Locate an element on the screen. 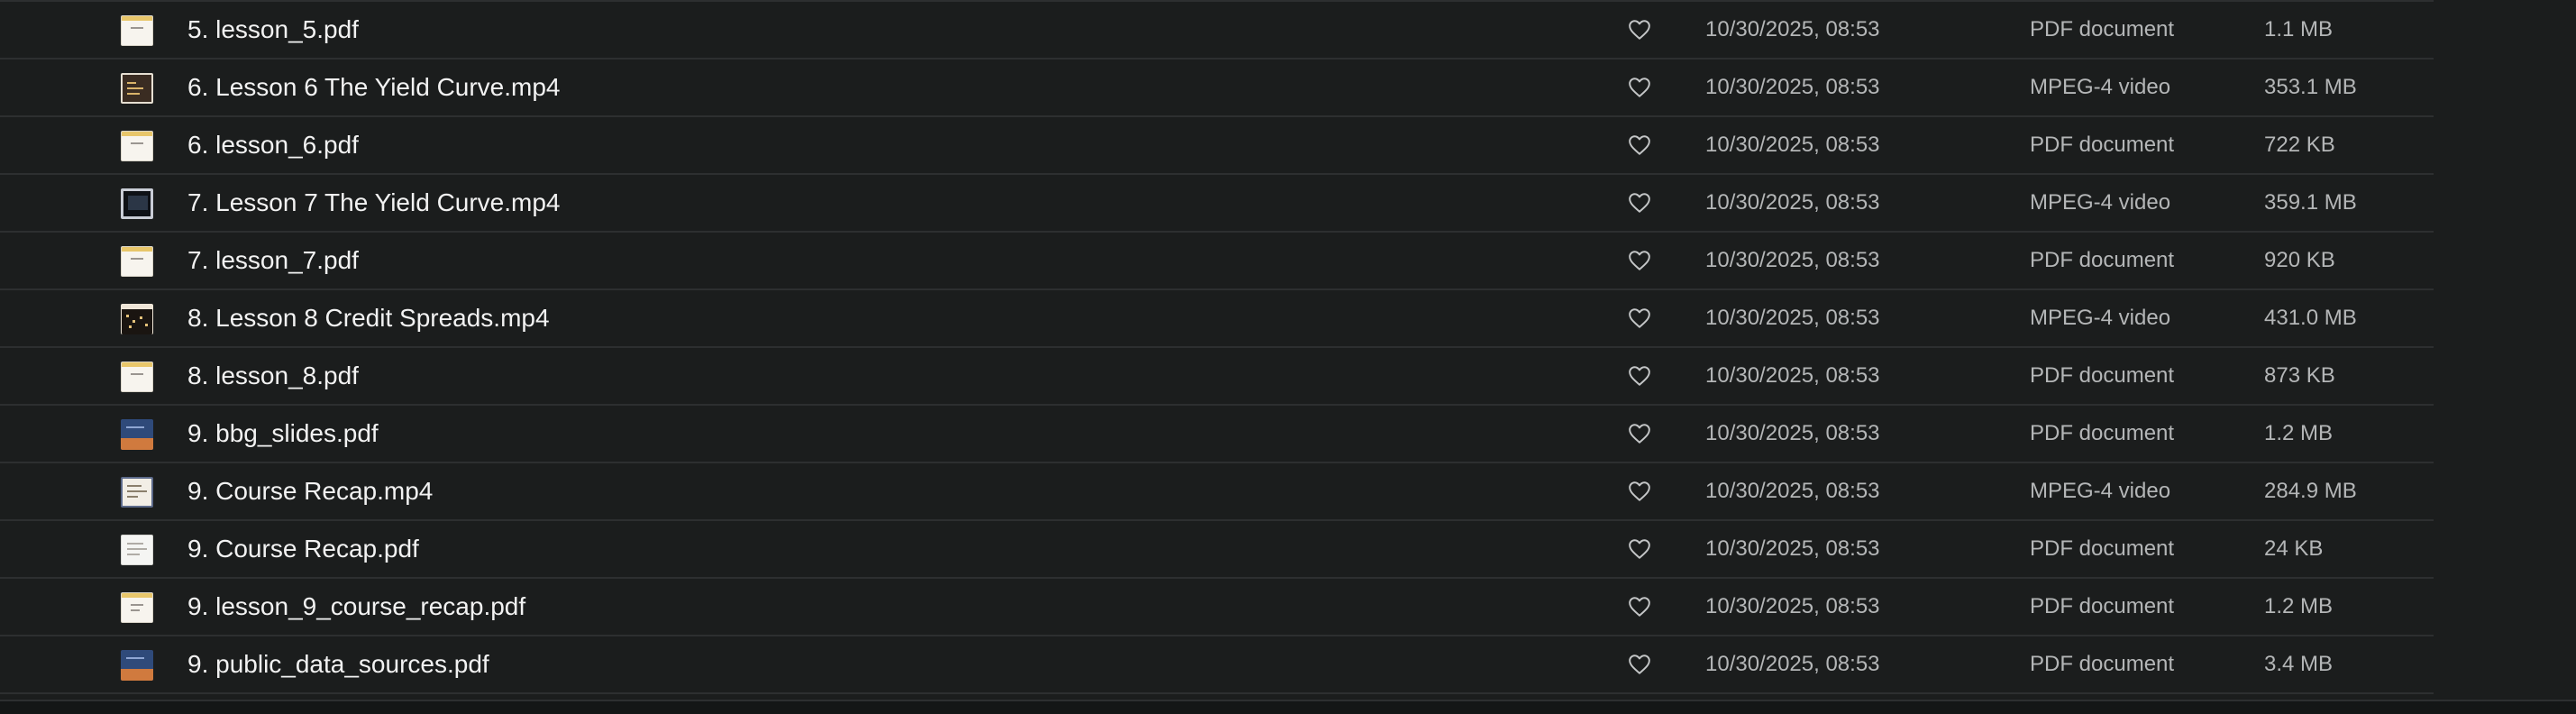 The width and height of the screenshot is (2576, 714). file-size: 431.0 MB is located at coordinates (2310, 318).